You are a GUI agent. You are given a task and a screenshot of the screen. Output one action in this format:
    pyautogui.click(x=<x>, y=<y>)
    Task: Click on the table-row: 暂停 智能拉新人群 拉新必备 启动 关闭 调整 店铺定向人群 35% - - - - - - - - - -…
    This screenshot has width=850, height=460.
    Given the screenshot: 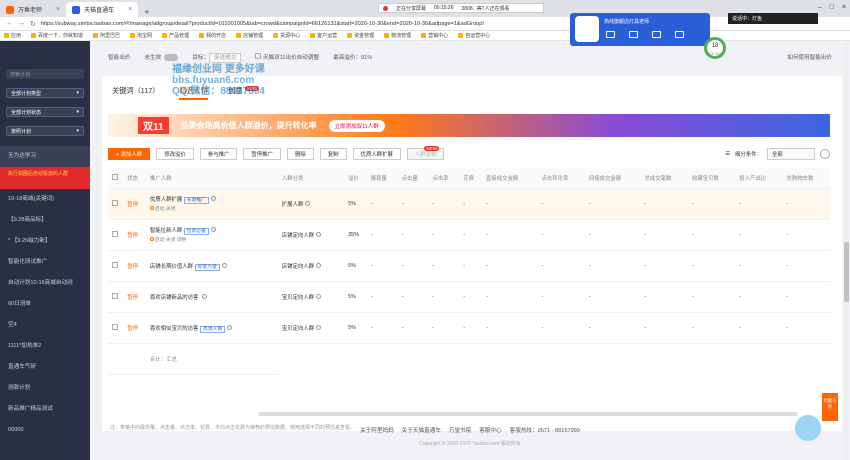 What is the action you would take?
    pyautogui.click(x=469, y=235)
    